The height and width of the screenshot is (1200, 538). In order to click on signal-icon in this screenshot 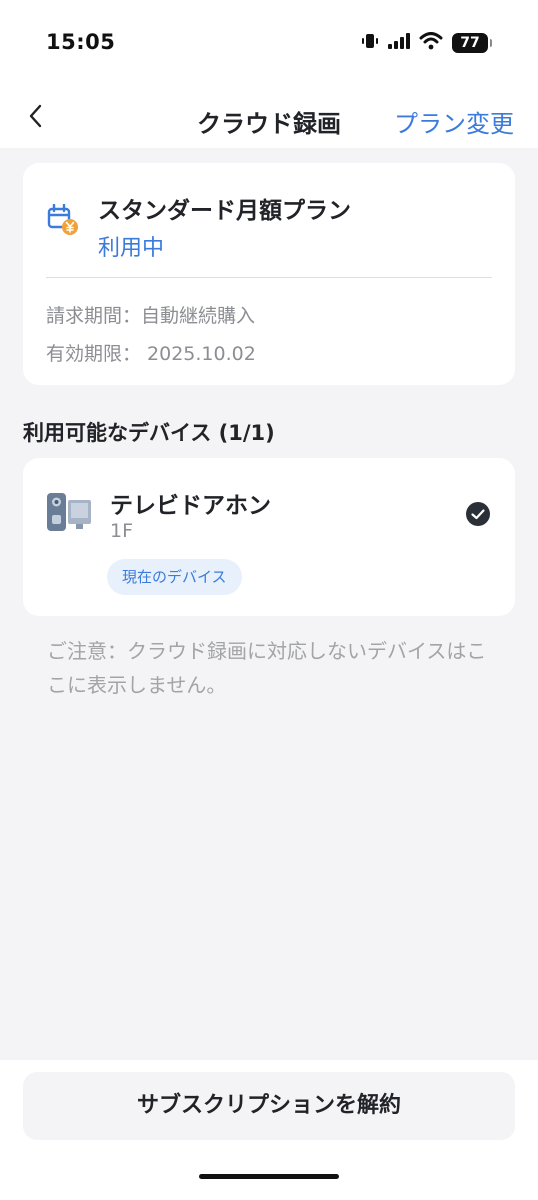, I will do `click(399, 43)`.